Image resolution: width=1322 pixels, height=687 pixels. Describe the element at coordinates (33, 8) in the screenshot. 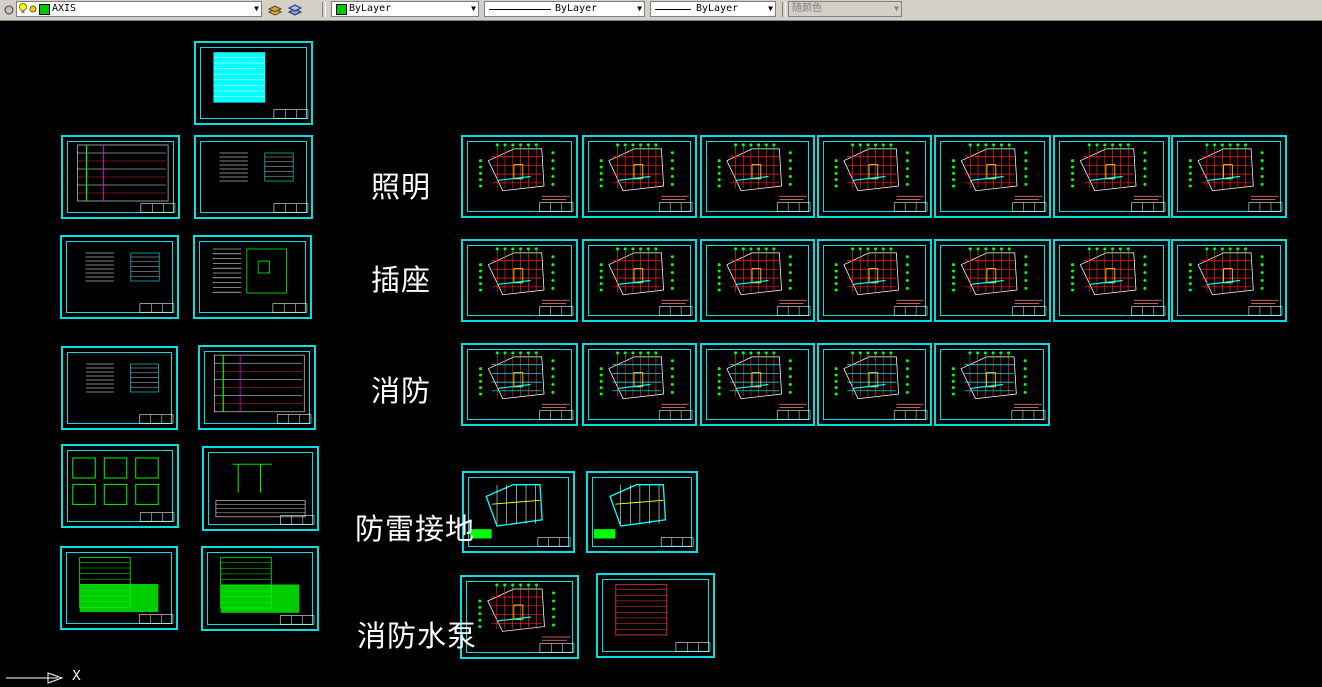

I see `sun-icon` at that location.